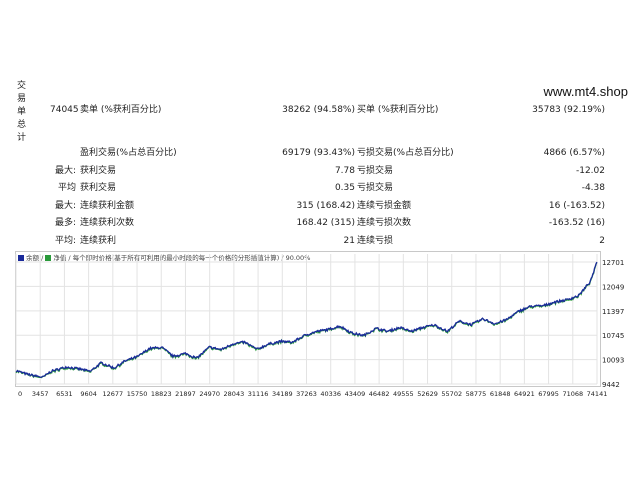 The image size is (640, 480). What do you see at coordinates (66, 241) in the screenshot?
I see `stat-prefix: 平均:` at bounding box center [66, 241].